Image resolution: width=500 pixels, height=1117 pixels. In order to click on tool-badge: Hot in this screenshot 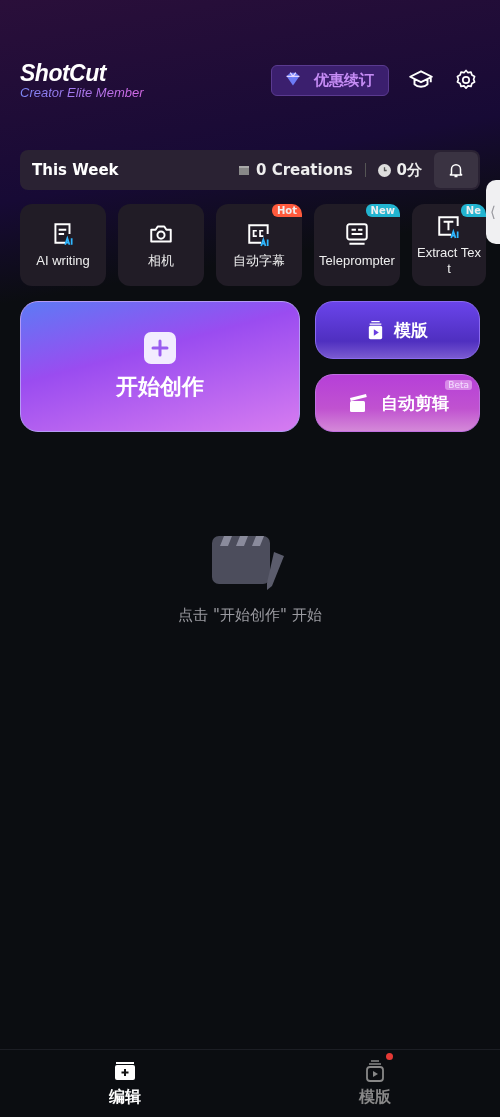, I will do `click(286, 210)`.